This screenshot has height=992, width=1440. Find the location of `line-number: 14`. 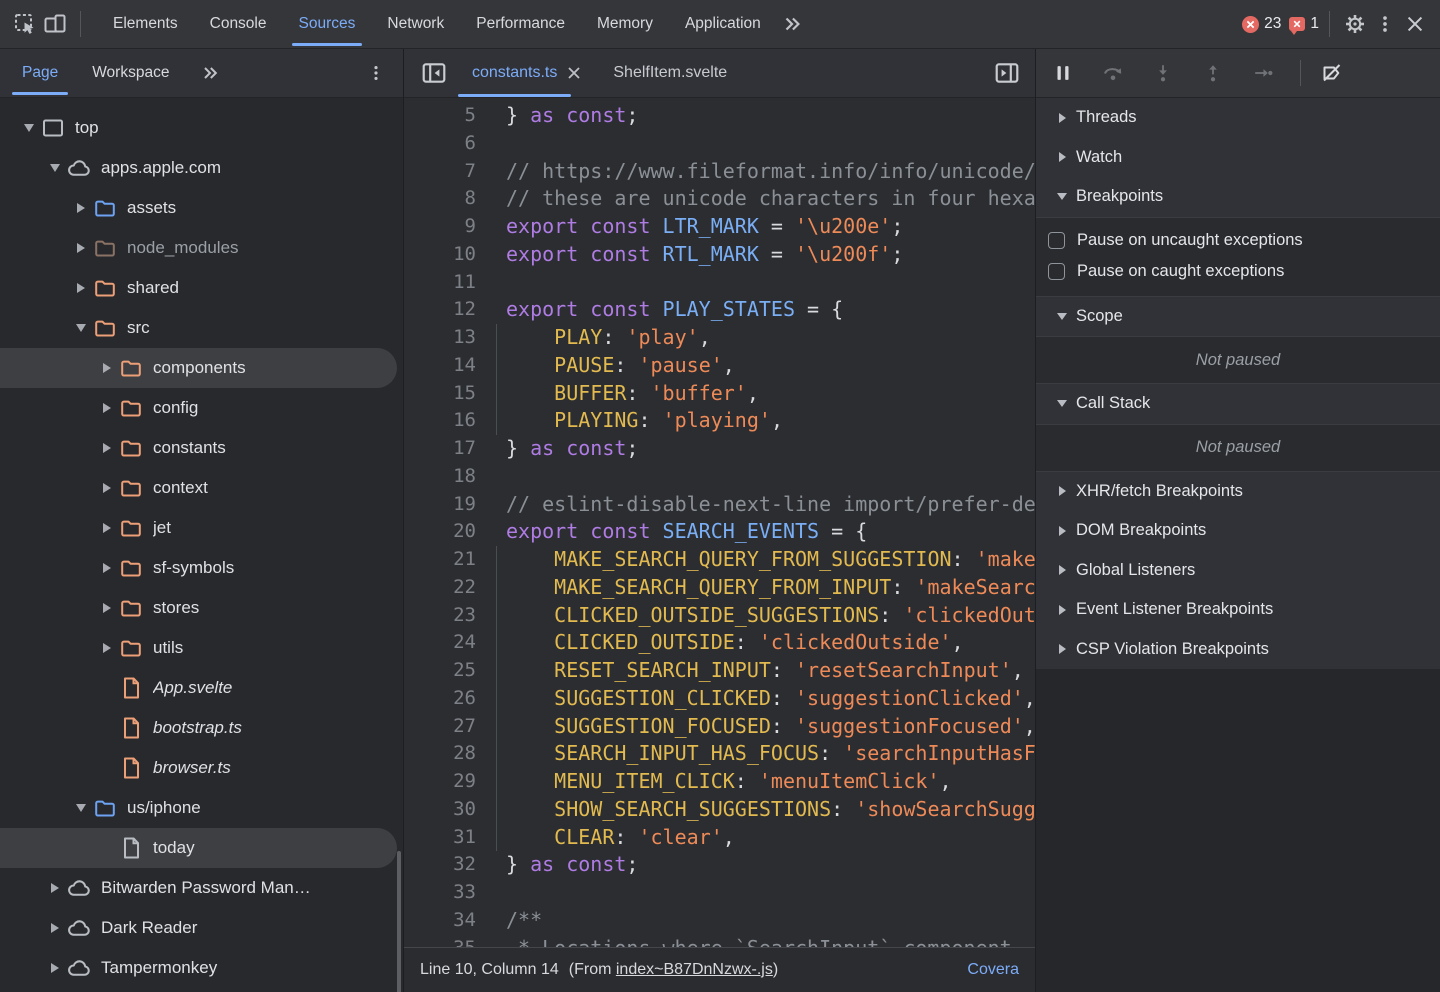

line-number: 14 is located at coordinates (448, 366).